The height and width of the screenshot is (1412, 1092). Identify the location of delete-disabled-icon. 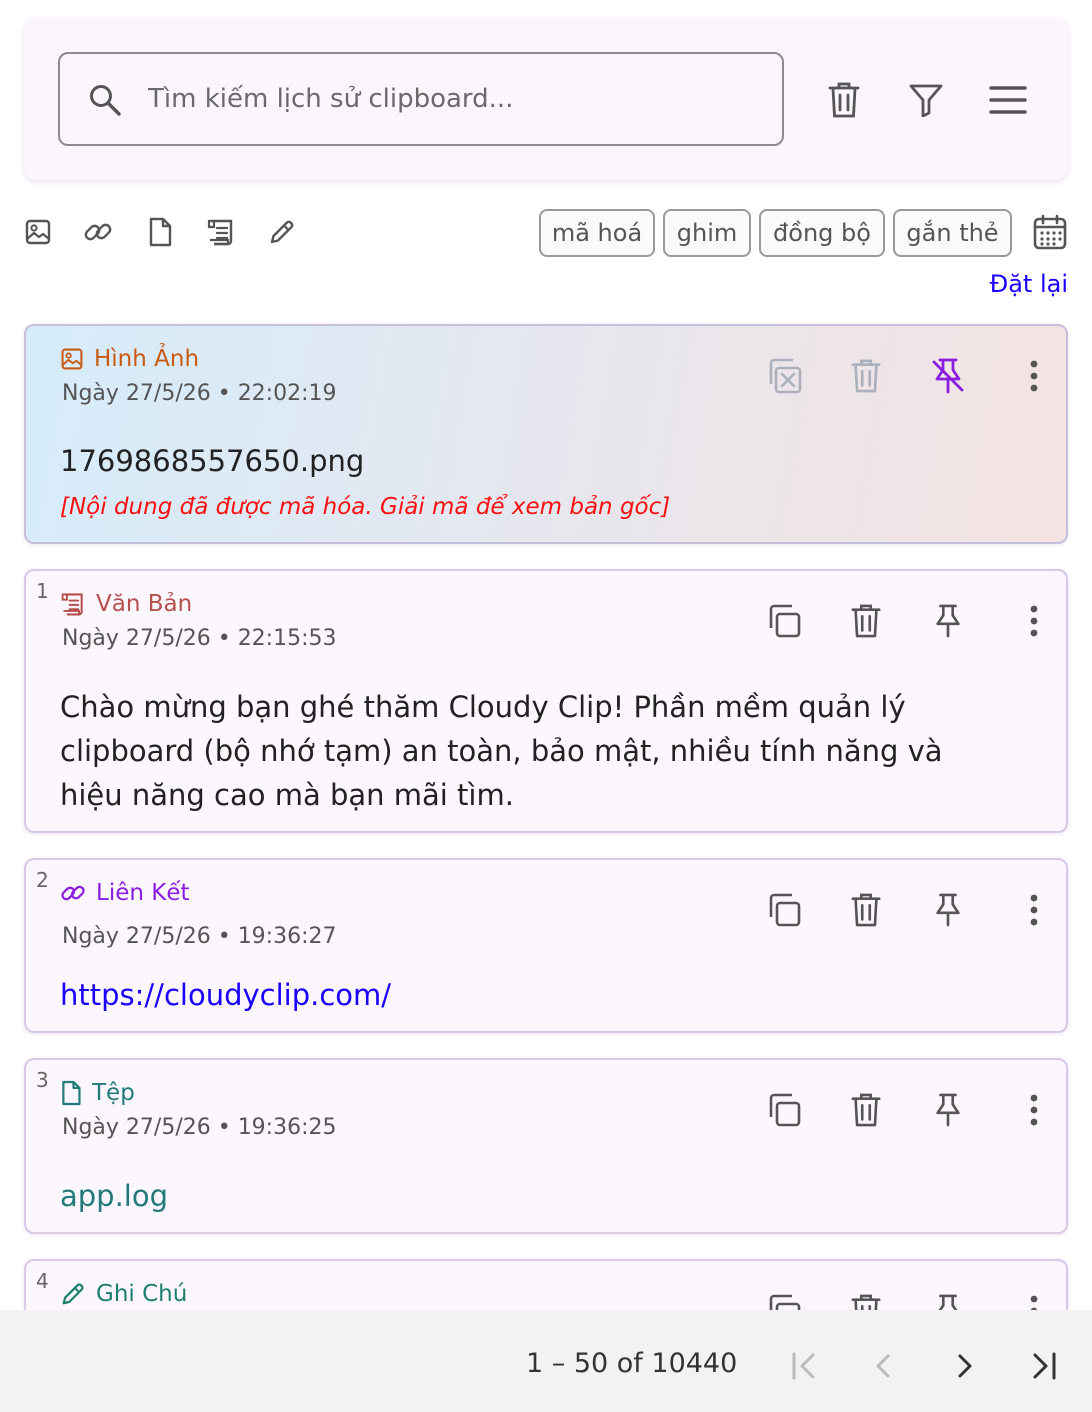
(866, 376).